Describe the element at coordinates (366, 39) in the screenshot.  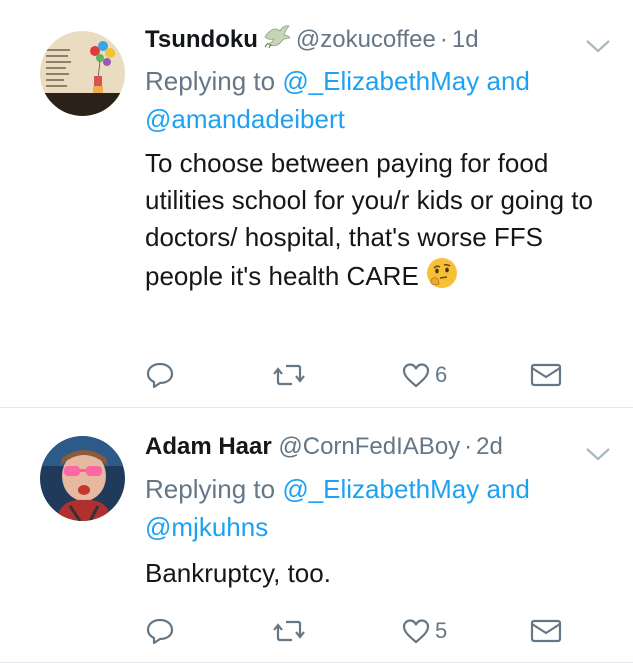
I see `handle: @zokucoffee` at that location.